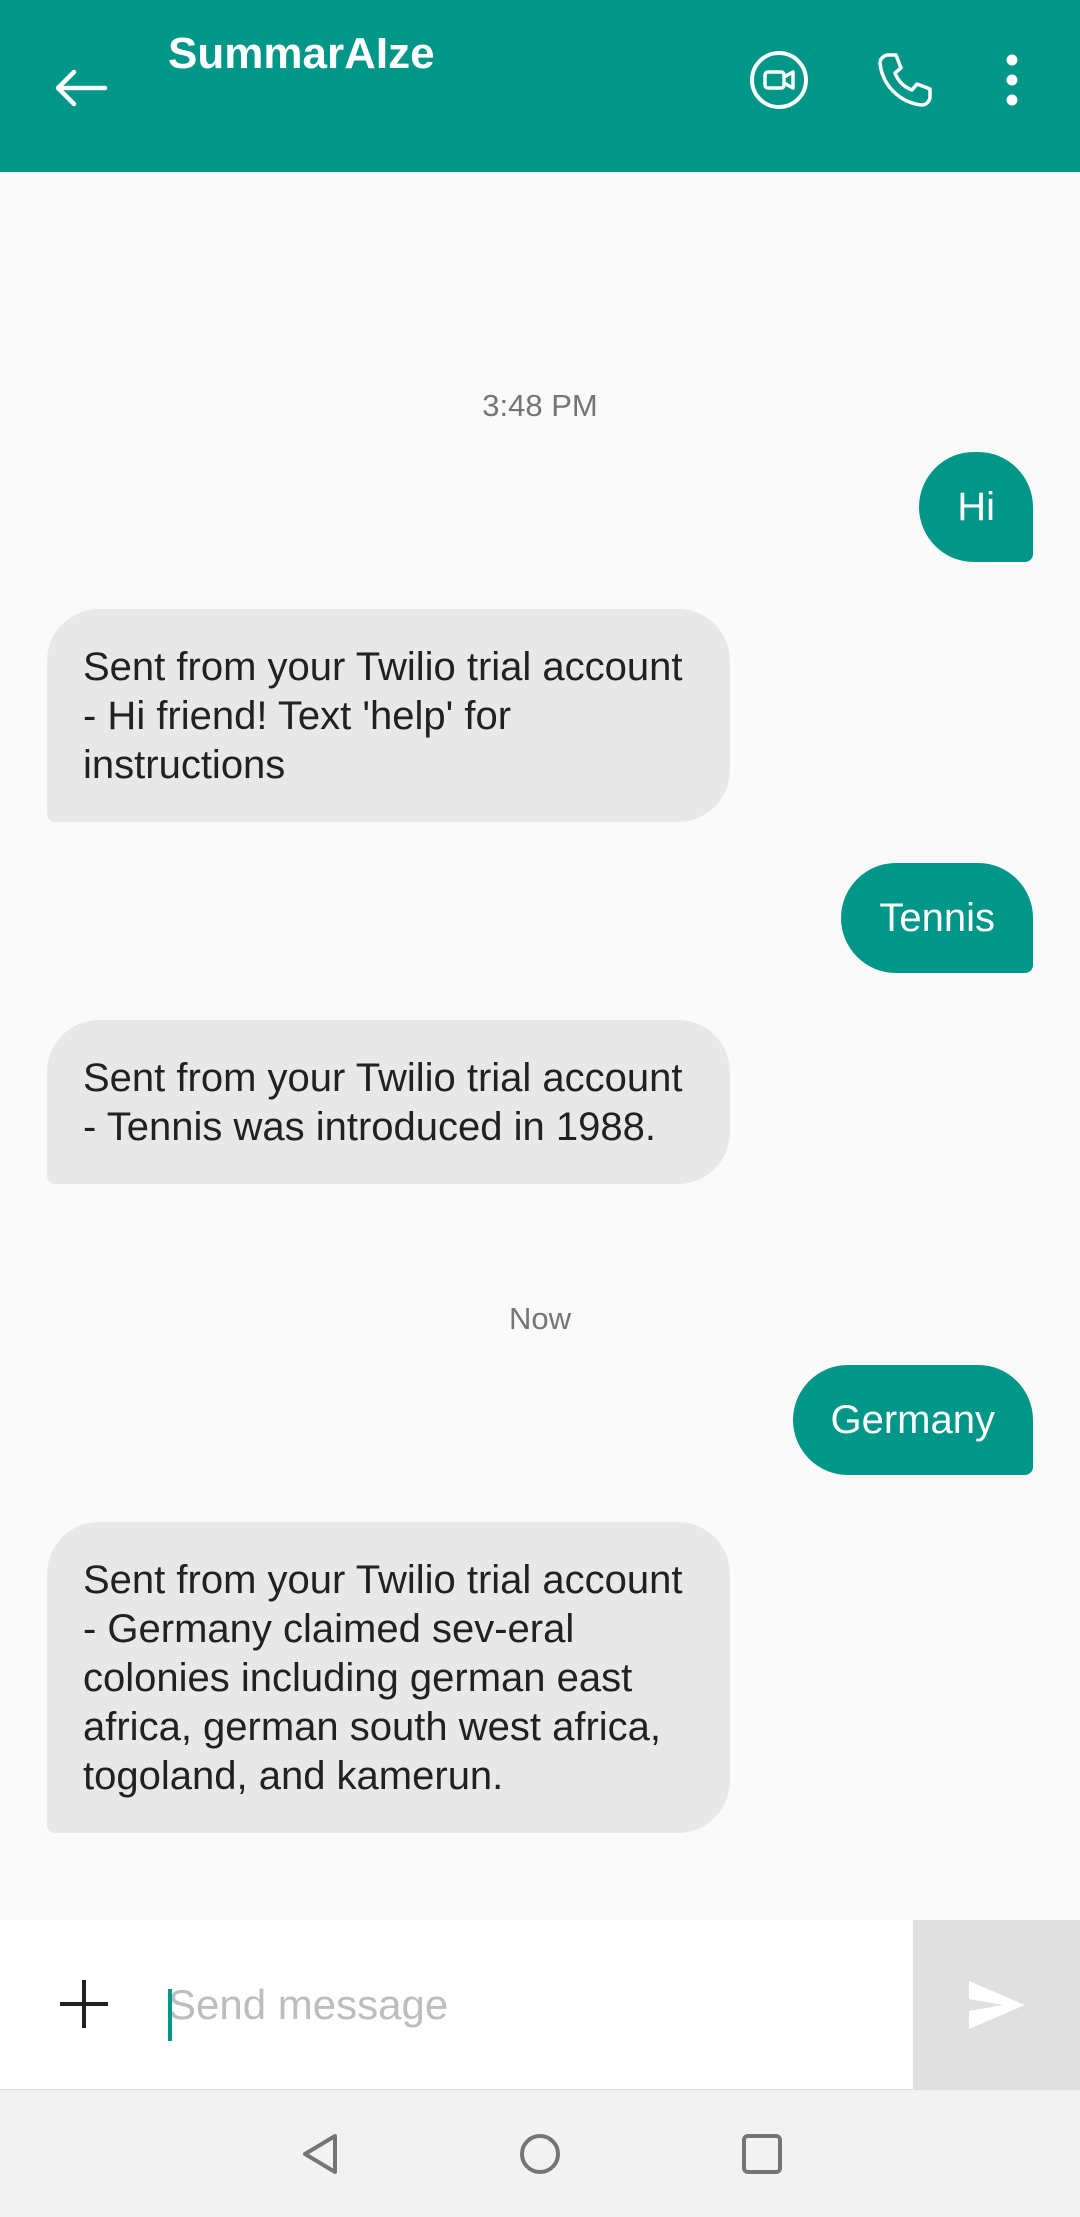 This screenshot has height=2217, width=1080. I want to click on more-options-button, so click(1012, 80).